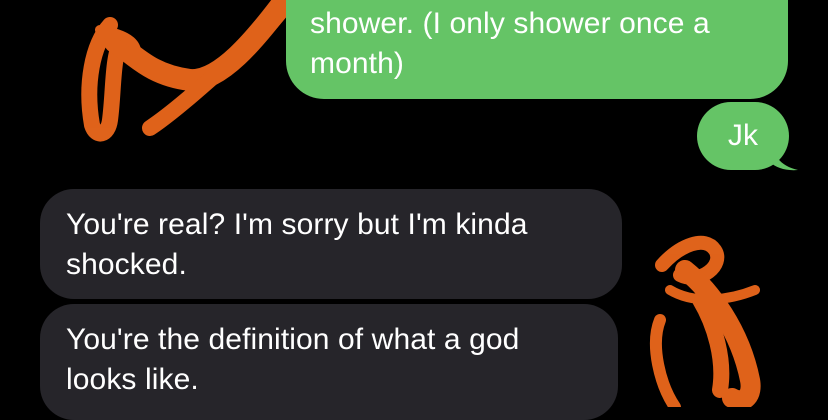 The image size is (828, 420). I want to click on sent-message-bubble: shower. (I only shower once a month), so click(537, 49).